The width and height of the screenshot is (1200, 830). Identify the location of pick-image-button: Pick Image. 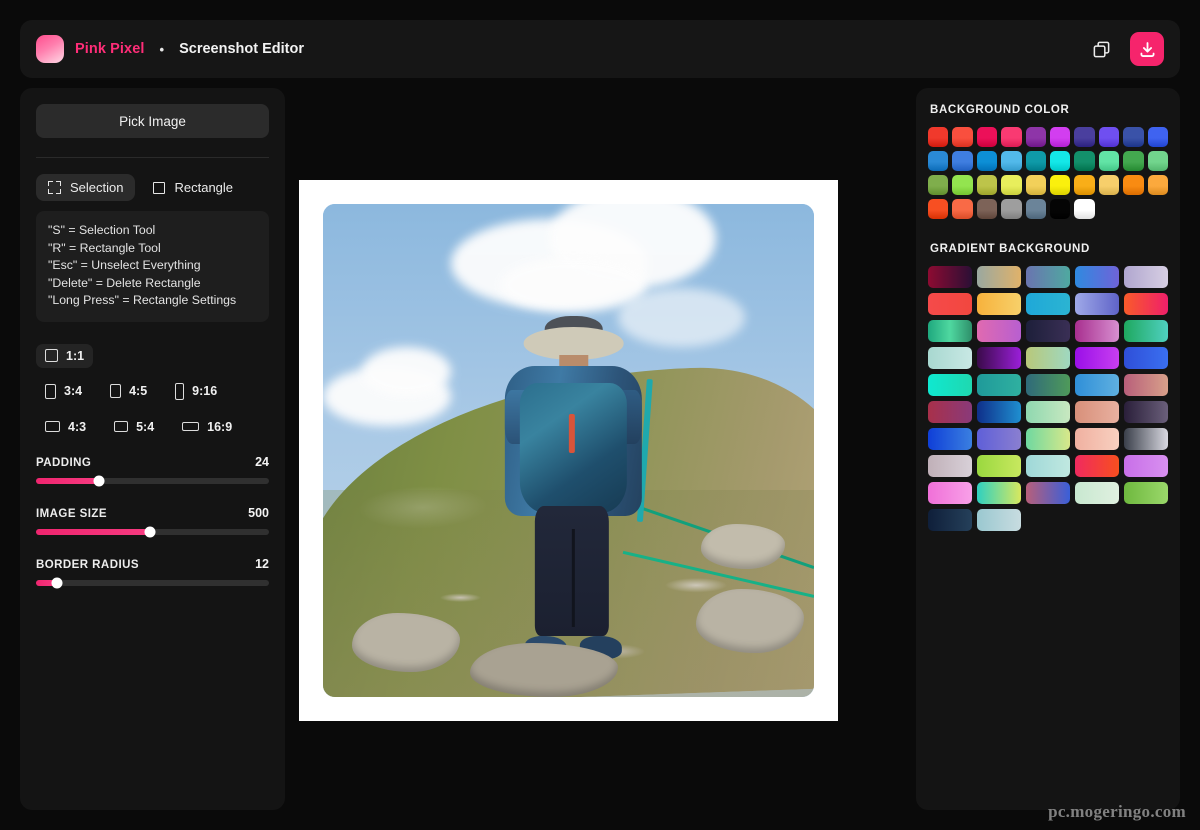
(152, 121).